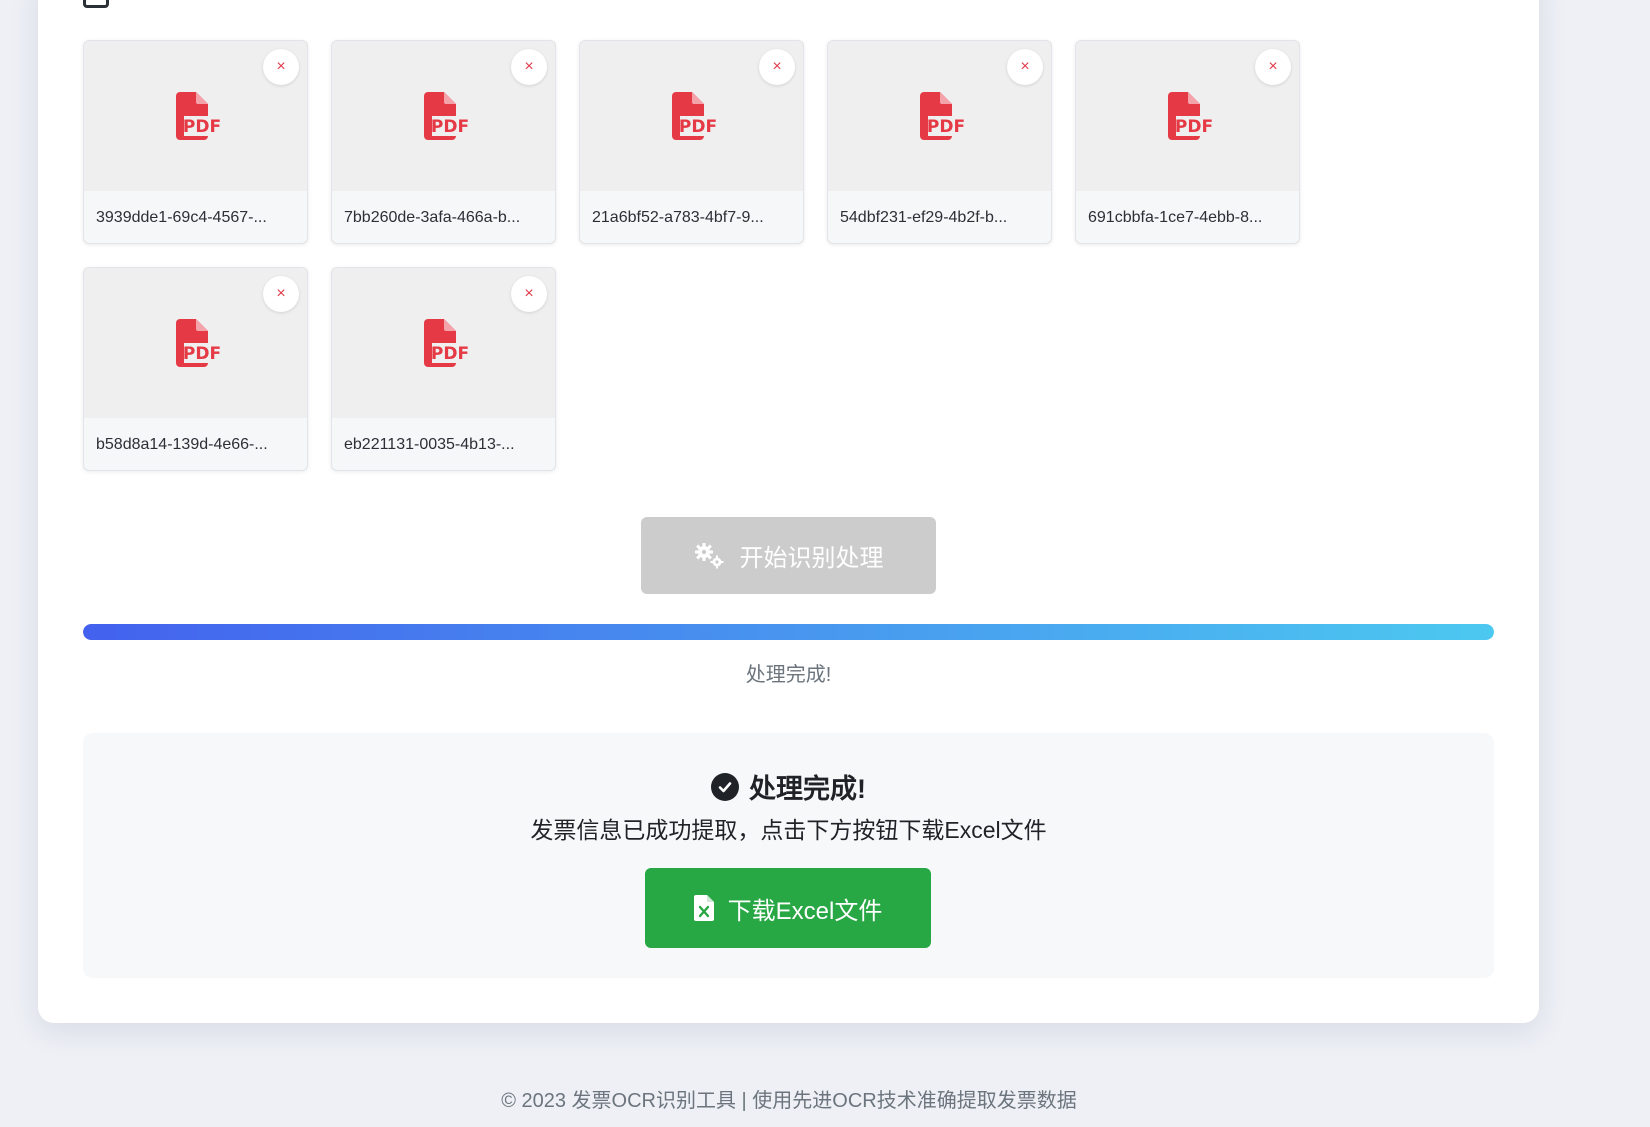  What do you see at coordinates (443, 369) in the screenshot?
I see `file-card: PDF eb221131-0035-4b13-... ×` at bounding box center [443, 369].